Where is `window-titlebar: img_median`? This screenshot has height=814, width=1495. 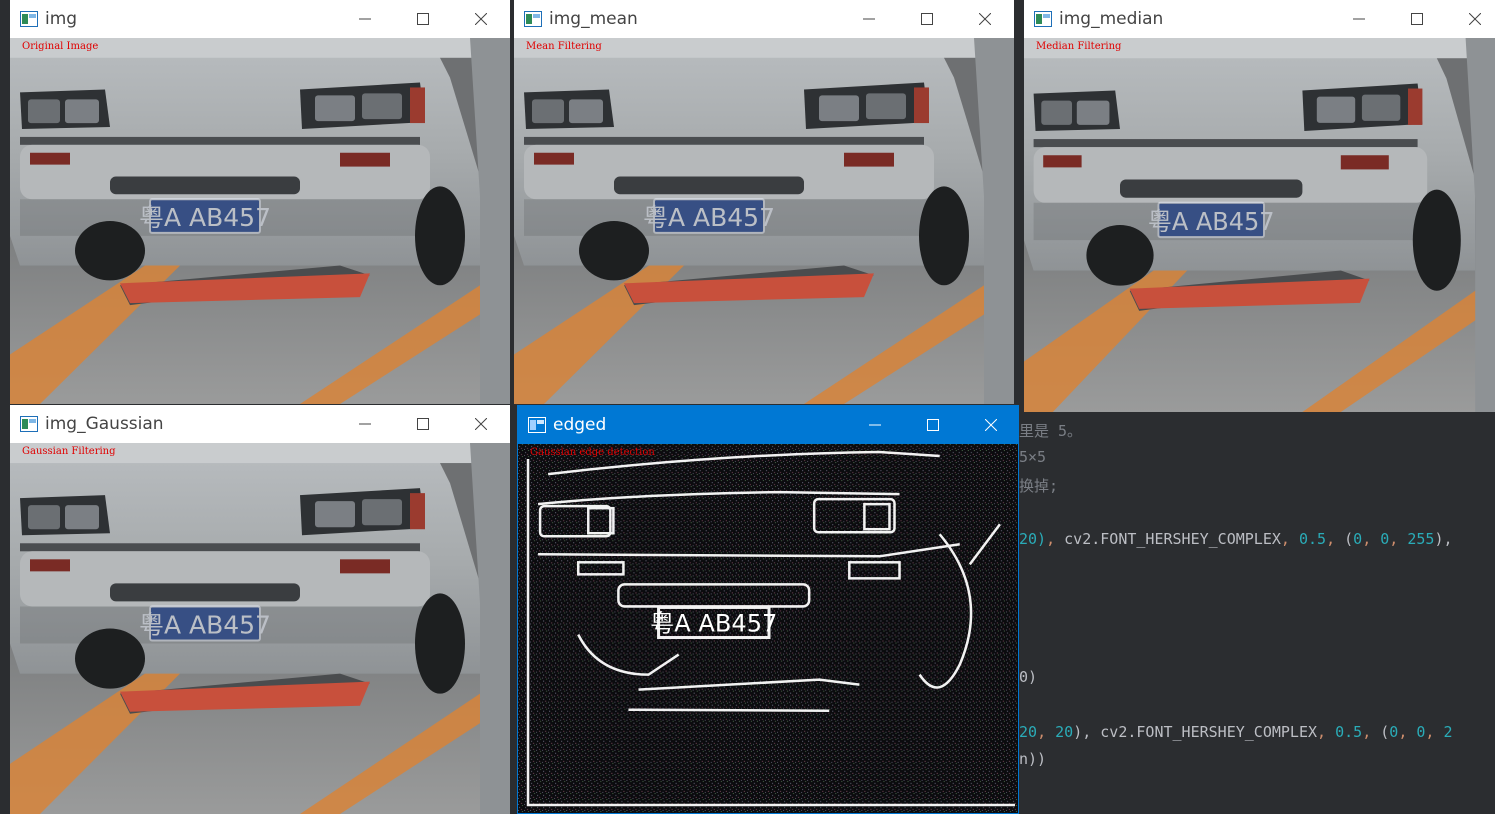 window-titlebar: img_median is located at coordinates (1259, 19).